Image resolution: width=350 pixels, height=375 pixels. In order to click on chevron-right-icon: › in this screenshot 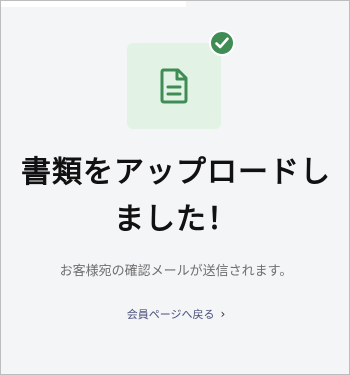, I will do `click(223, 314)`.